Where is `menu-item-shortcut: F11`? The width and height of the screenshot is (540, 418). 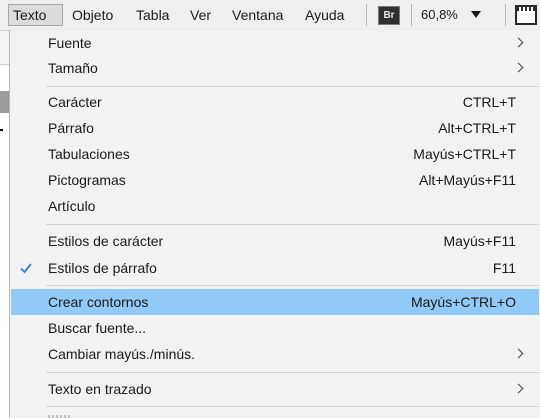 menu-item-shortcut: F11 is located at coordinates (504, 268).